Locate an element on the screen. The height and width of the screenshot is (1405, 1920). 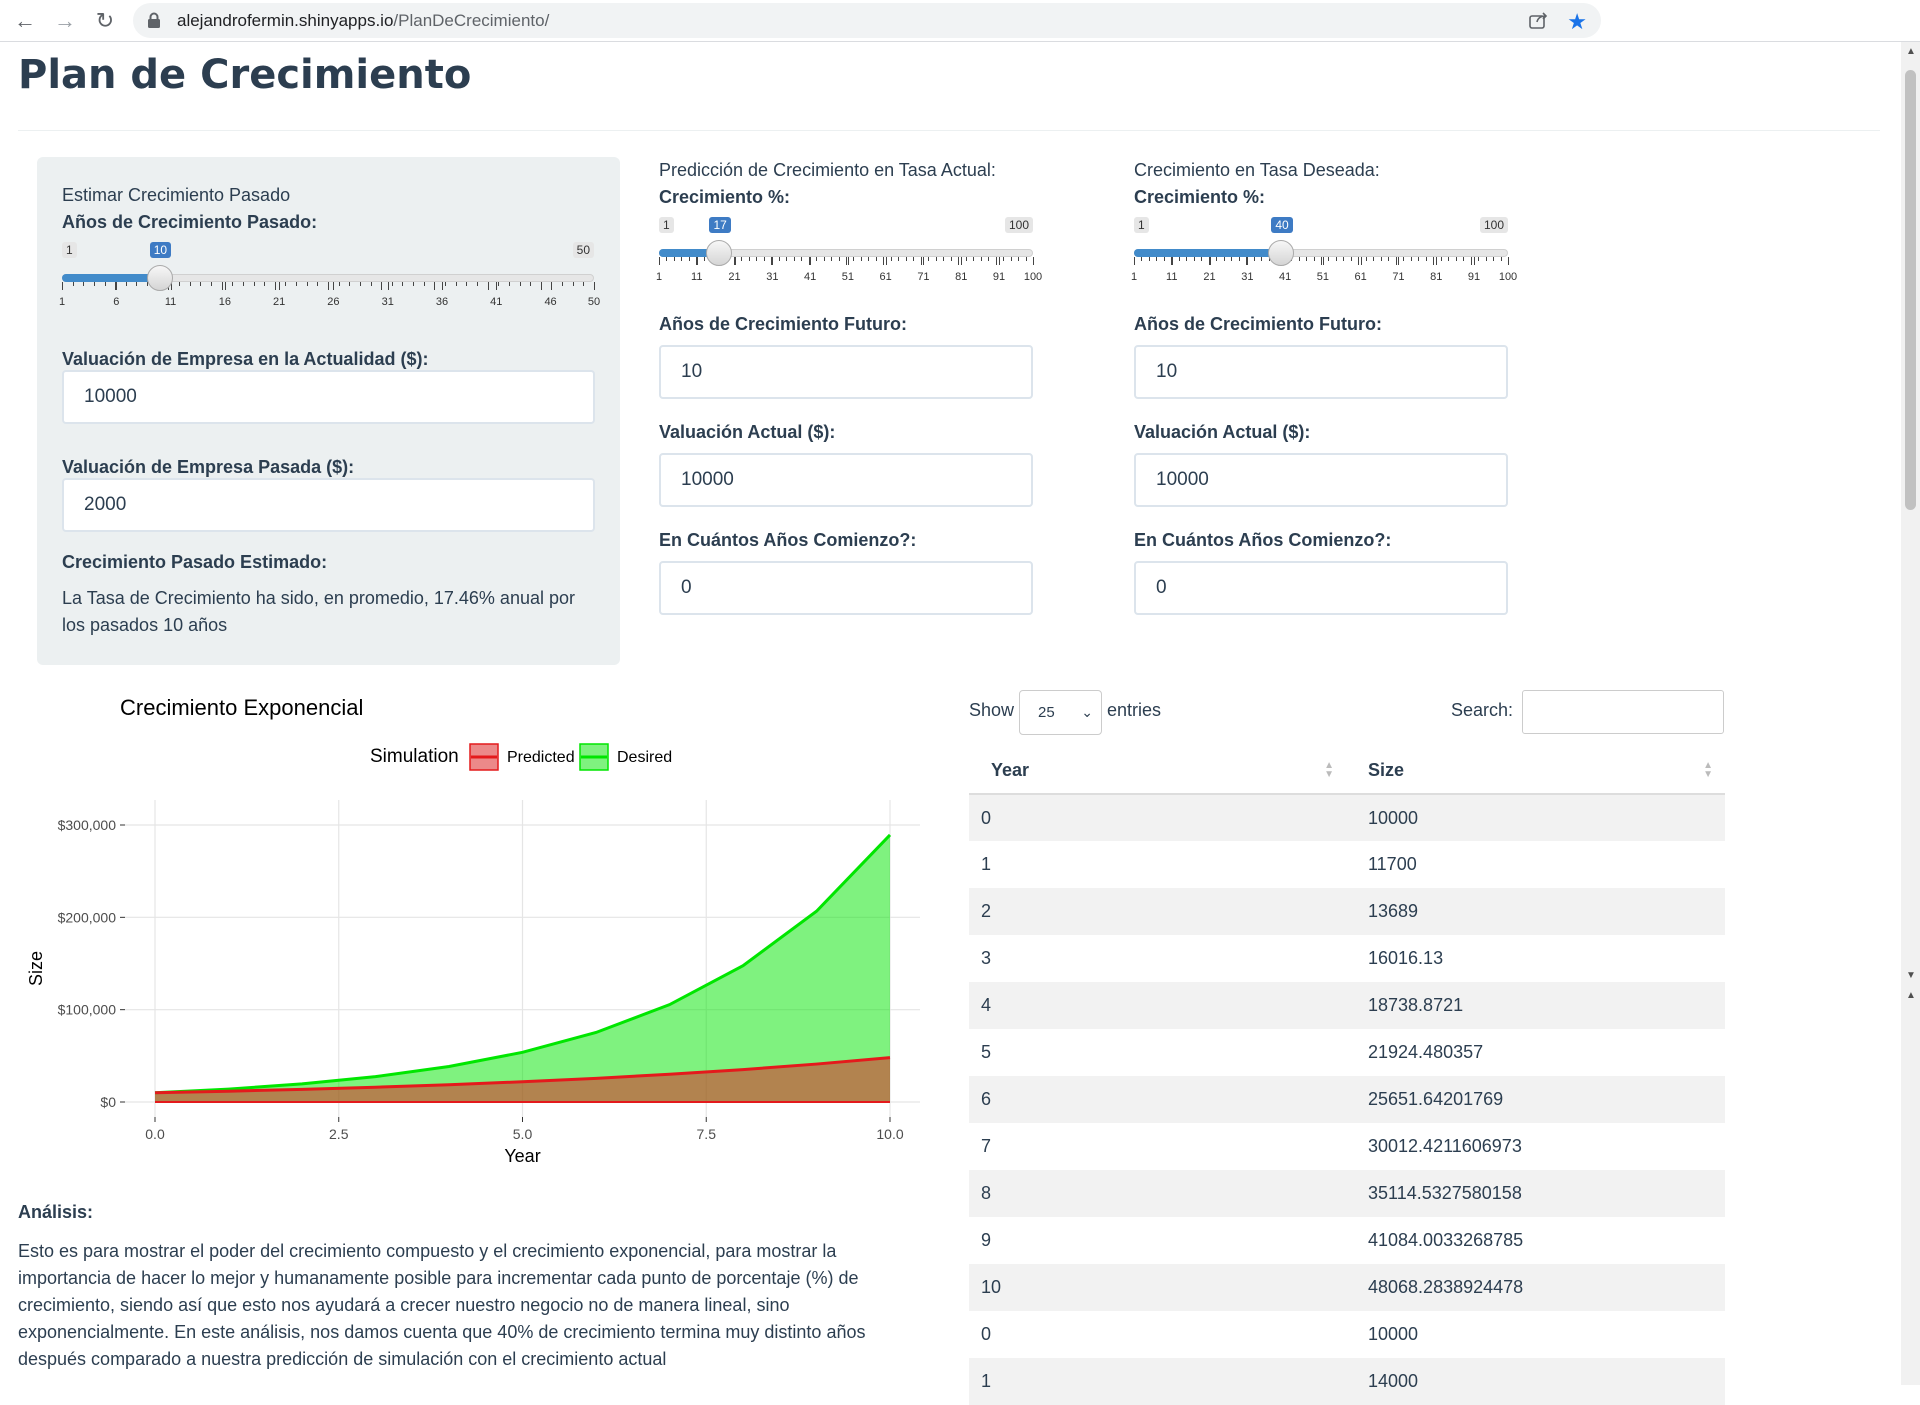
url-path: /PlanDeCrecimiento/ is located at coordinates (471, 20).